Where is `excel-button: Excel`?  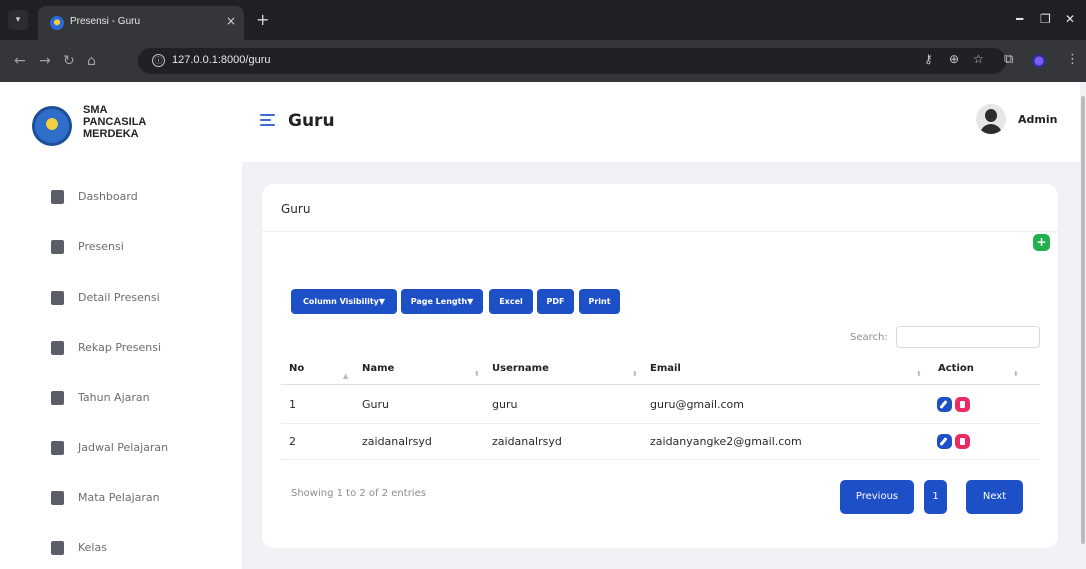
excel-button: Excel is located at coordinates (511, 301).